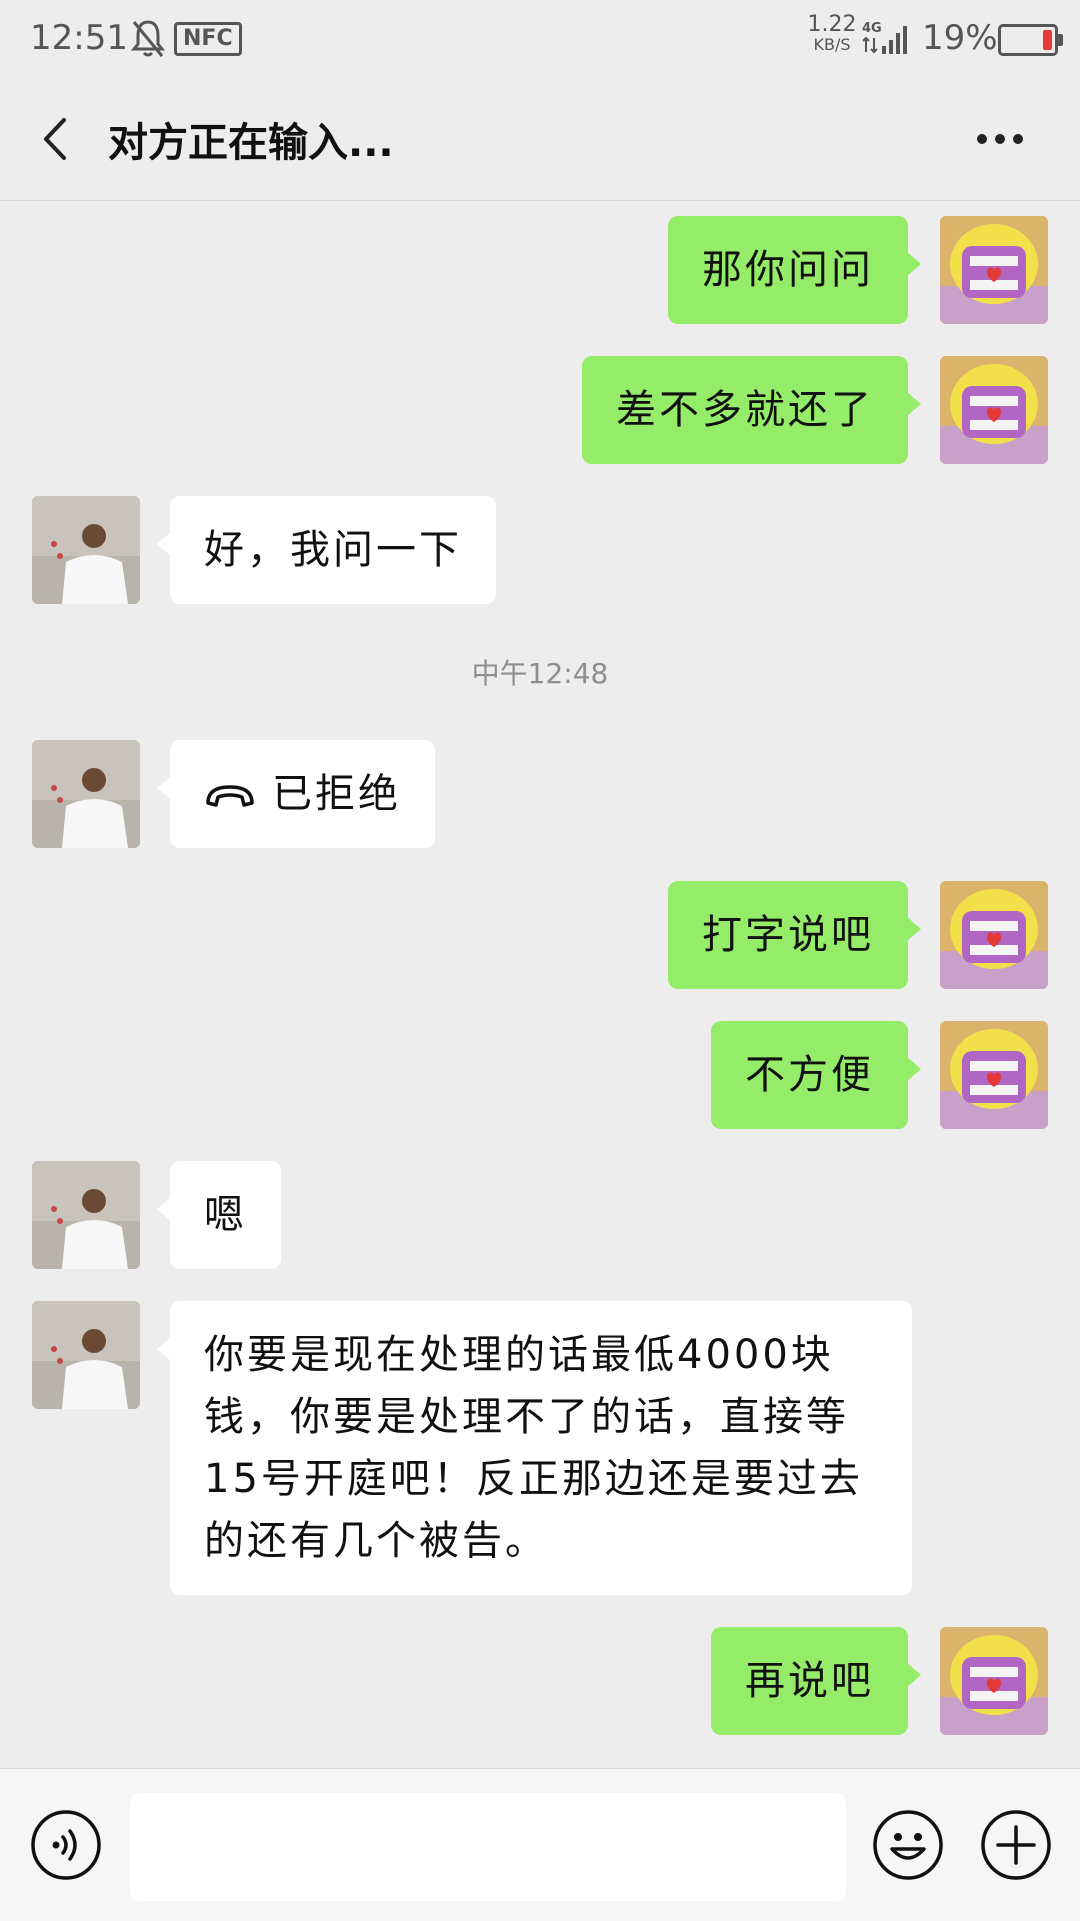 This screenshot has height=1921, width=1080. Describe the element at coordinates (1016, 1845) in the screenshot. I see `plus-icon` at that location.